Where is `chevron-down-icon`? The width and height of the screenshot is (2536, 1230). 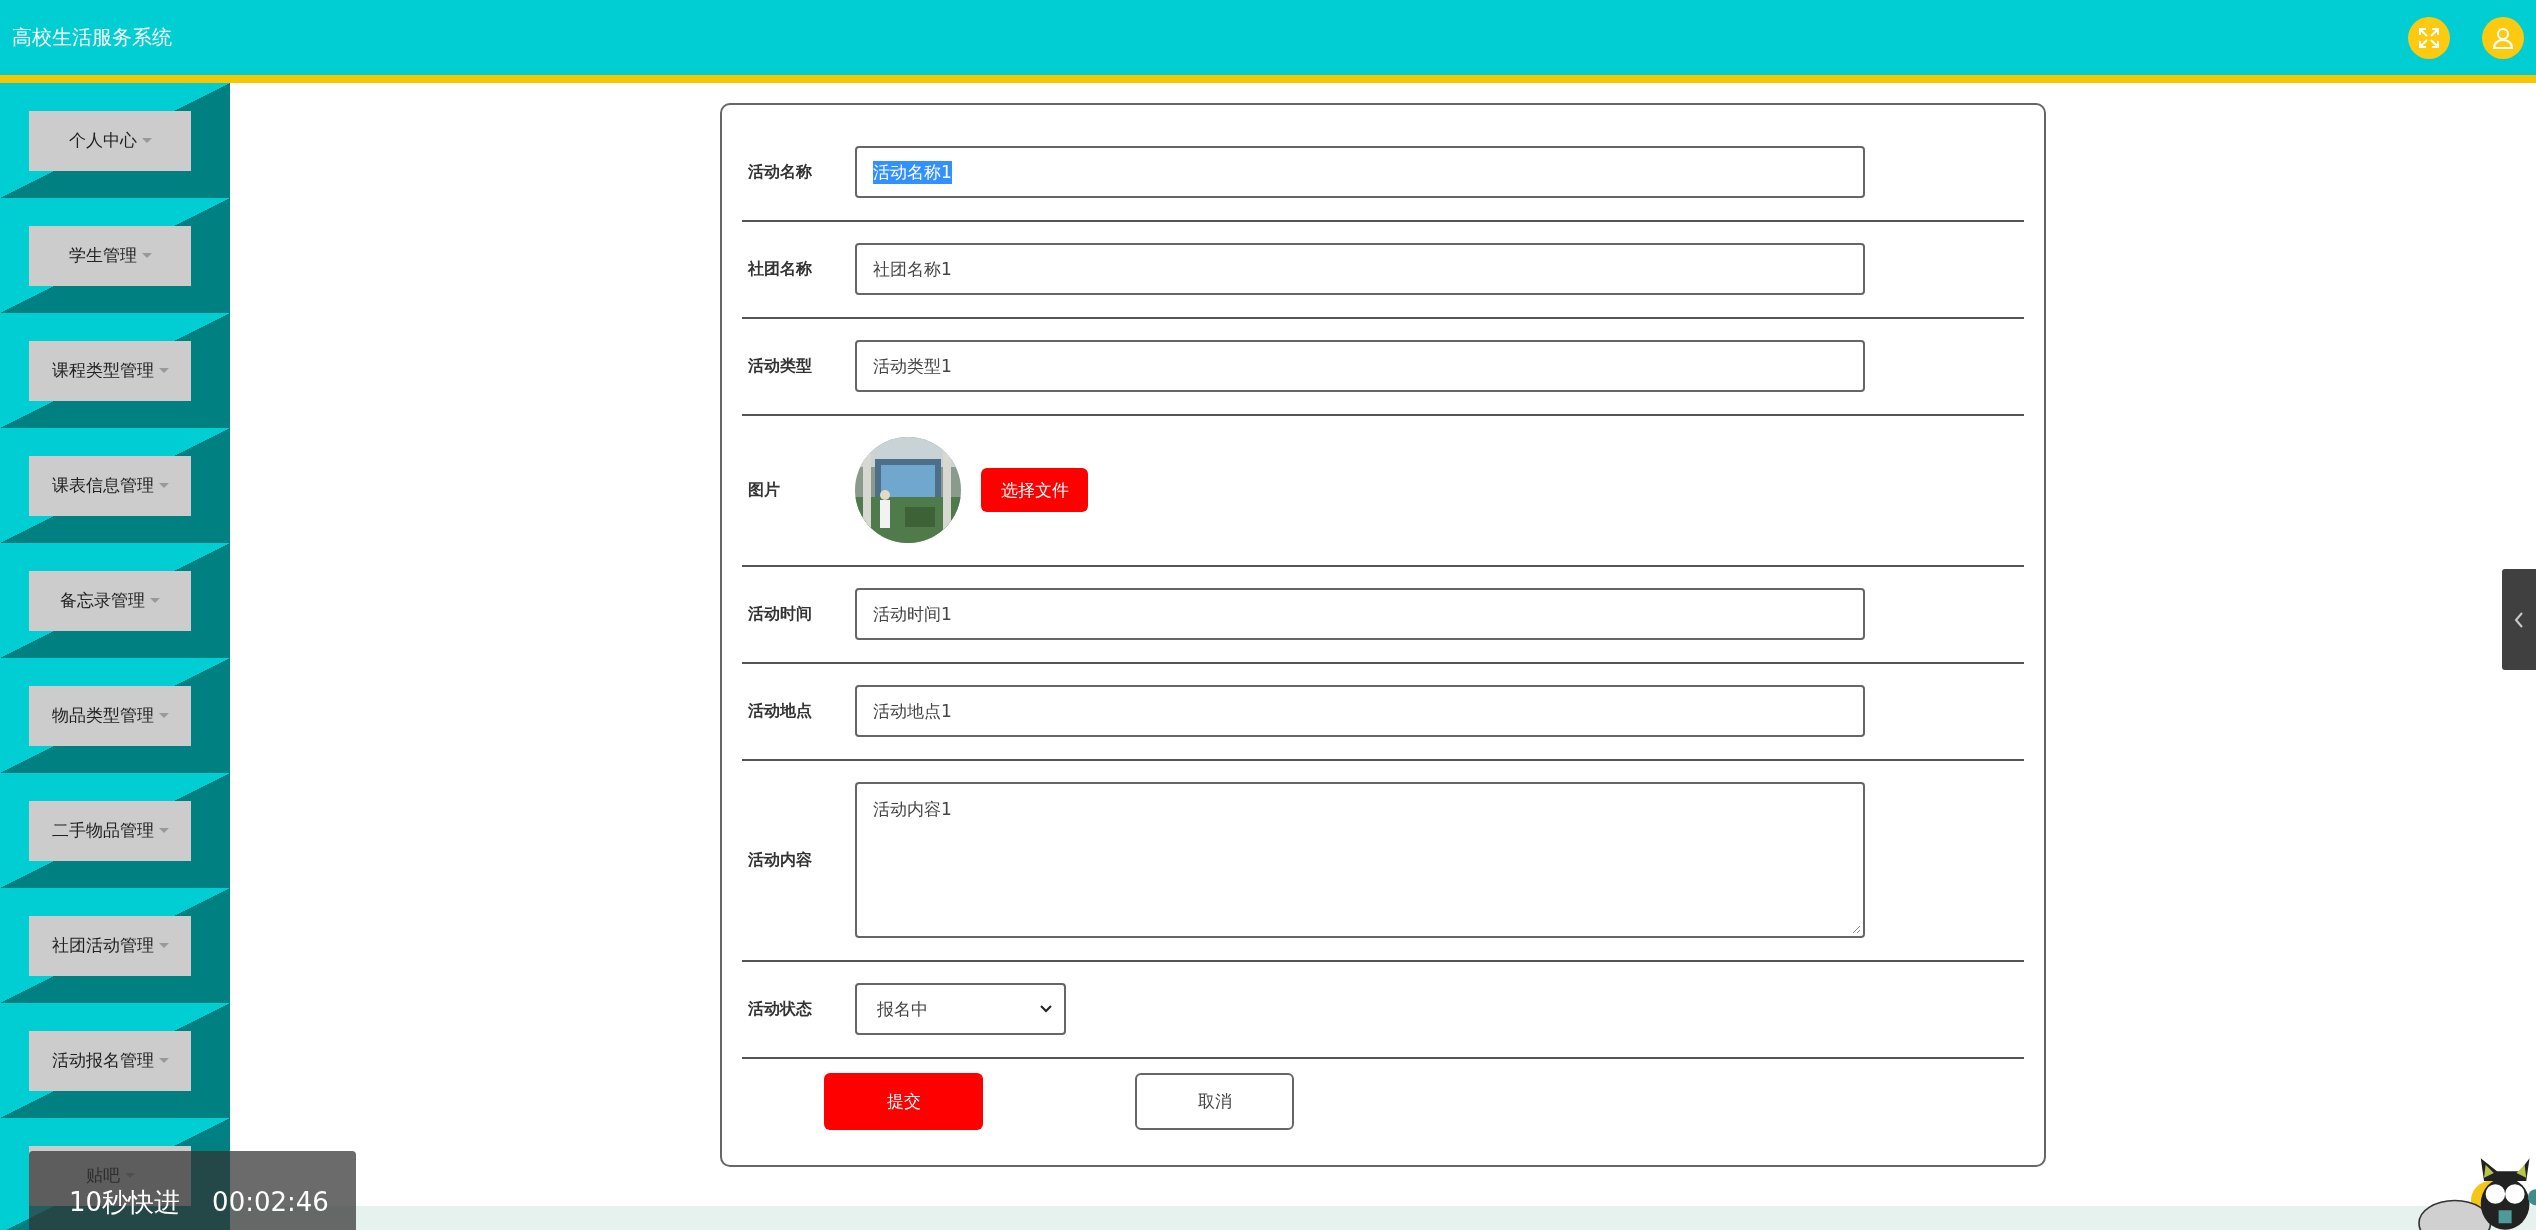 chevron-down-icon is located at coordinates (1046, 1009).